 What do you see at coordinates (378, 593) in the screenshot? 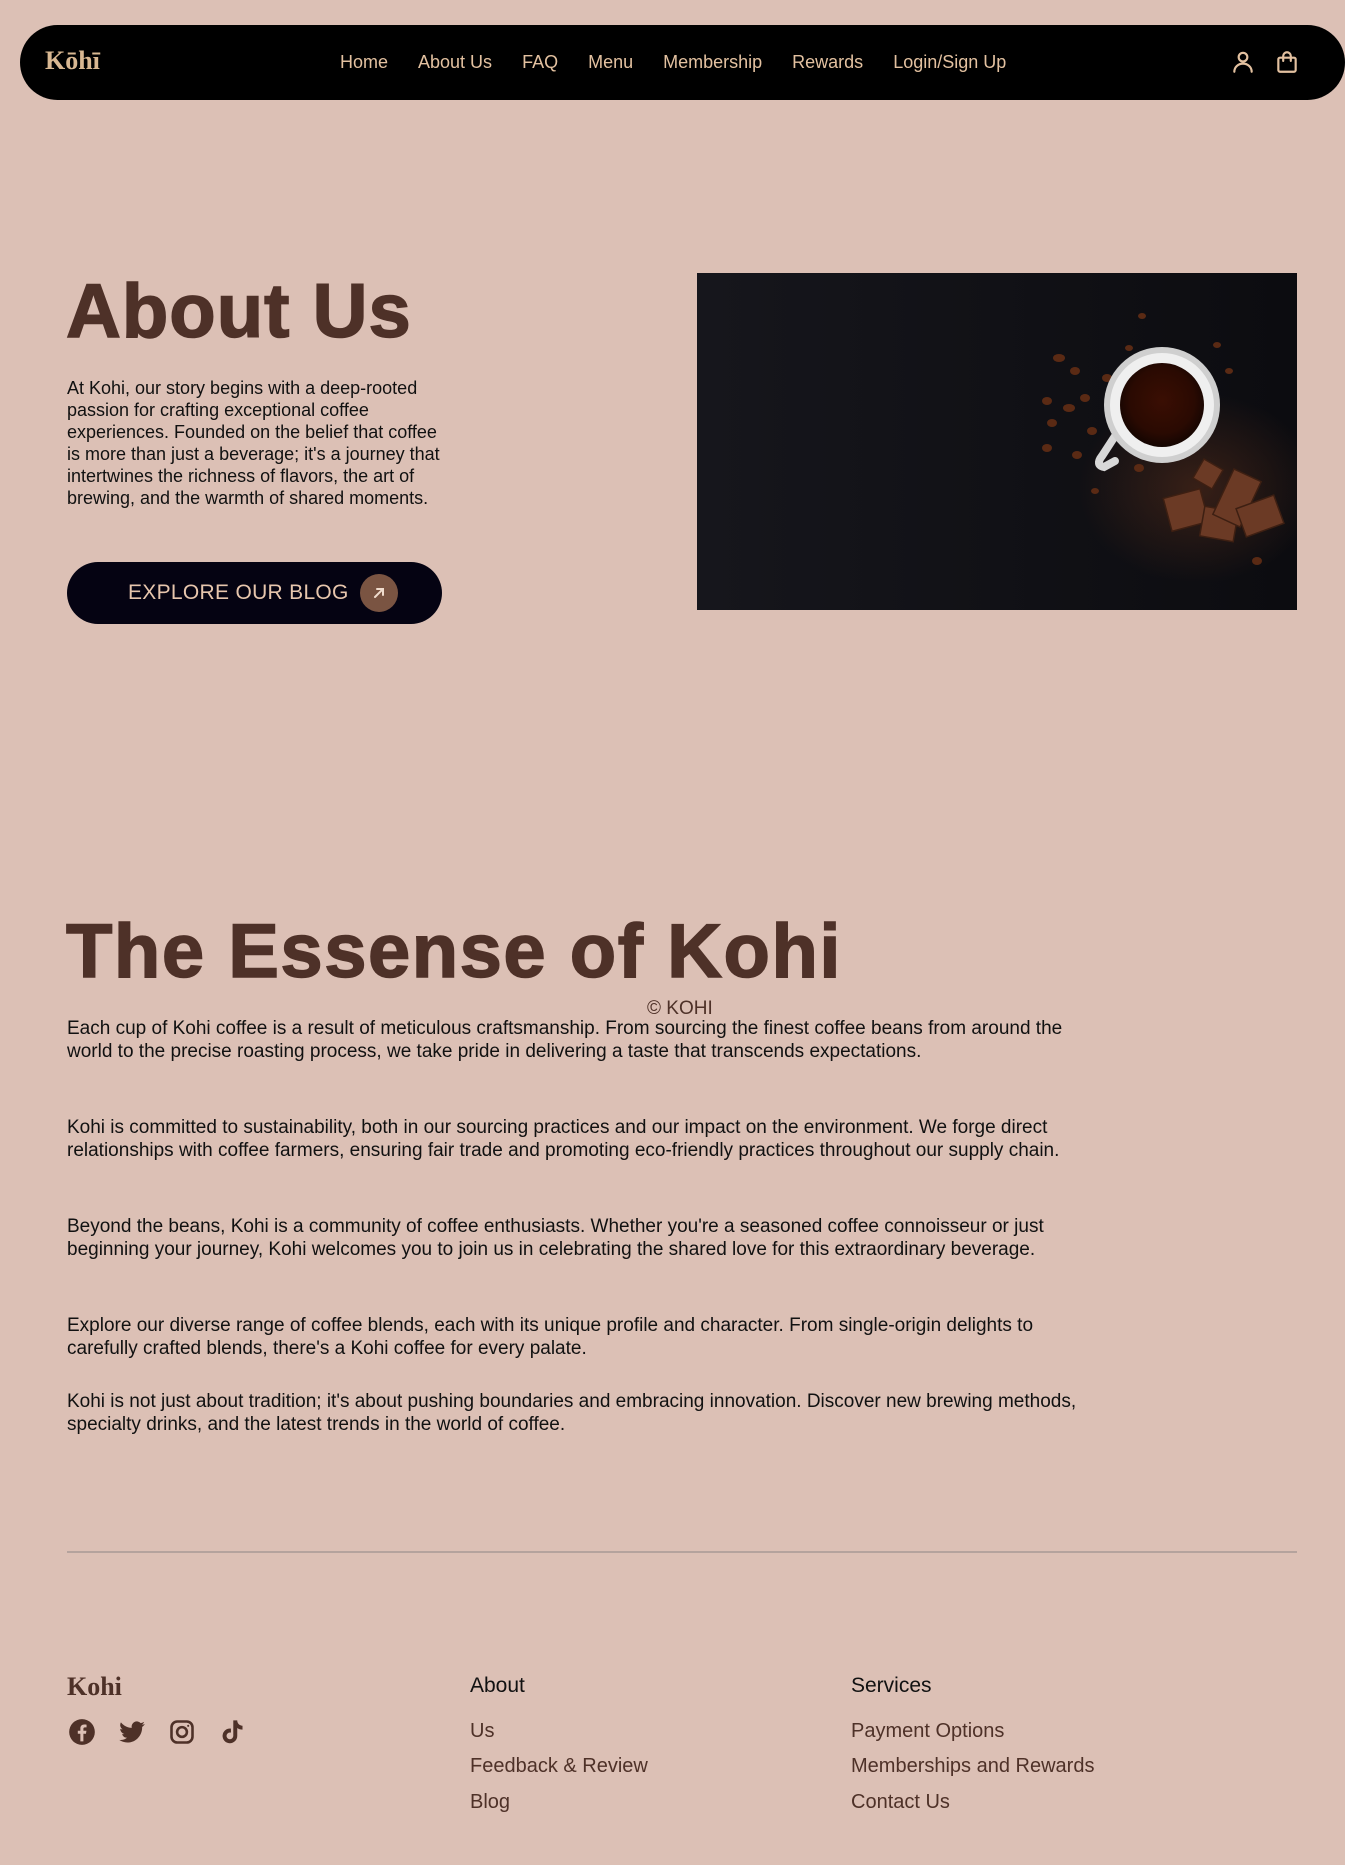
I see `arrow-up-right-icon` at bounding box center [378, 593].